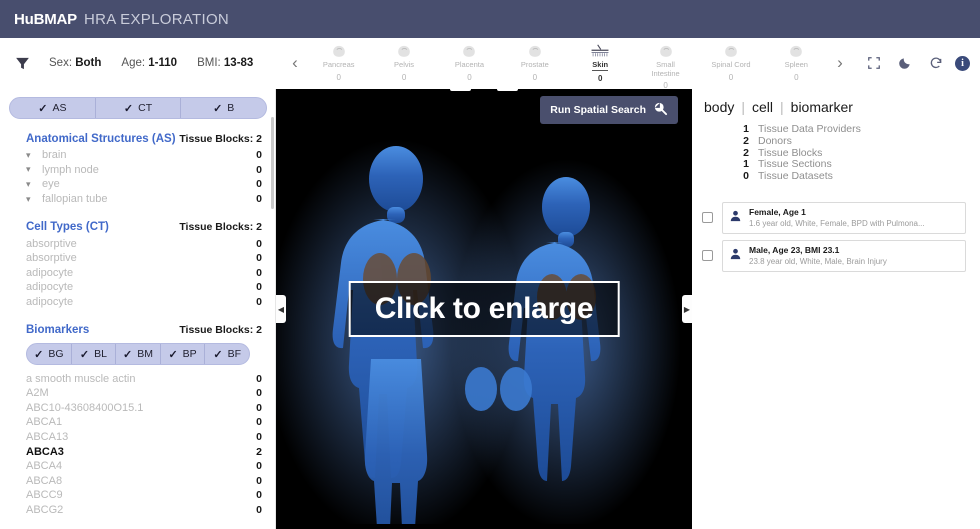 The height and width of the screenshot is (529, 980). What do you see at coordinates (183, 354) in the screenshot?
I see `biomarker-toggle-bp: ✓ BP` at bounding box center [183, 354].